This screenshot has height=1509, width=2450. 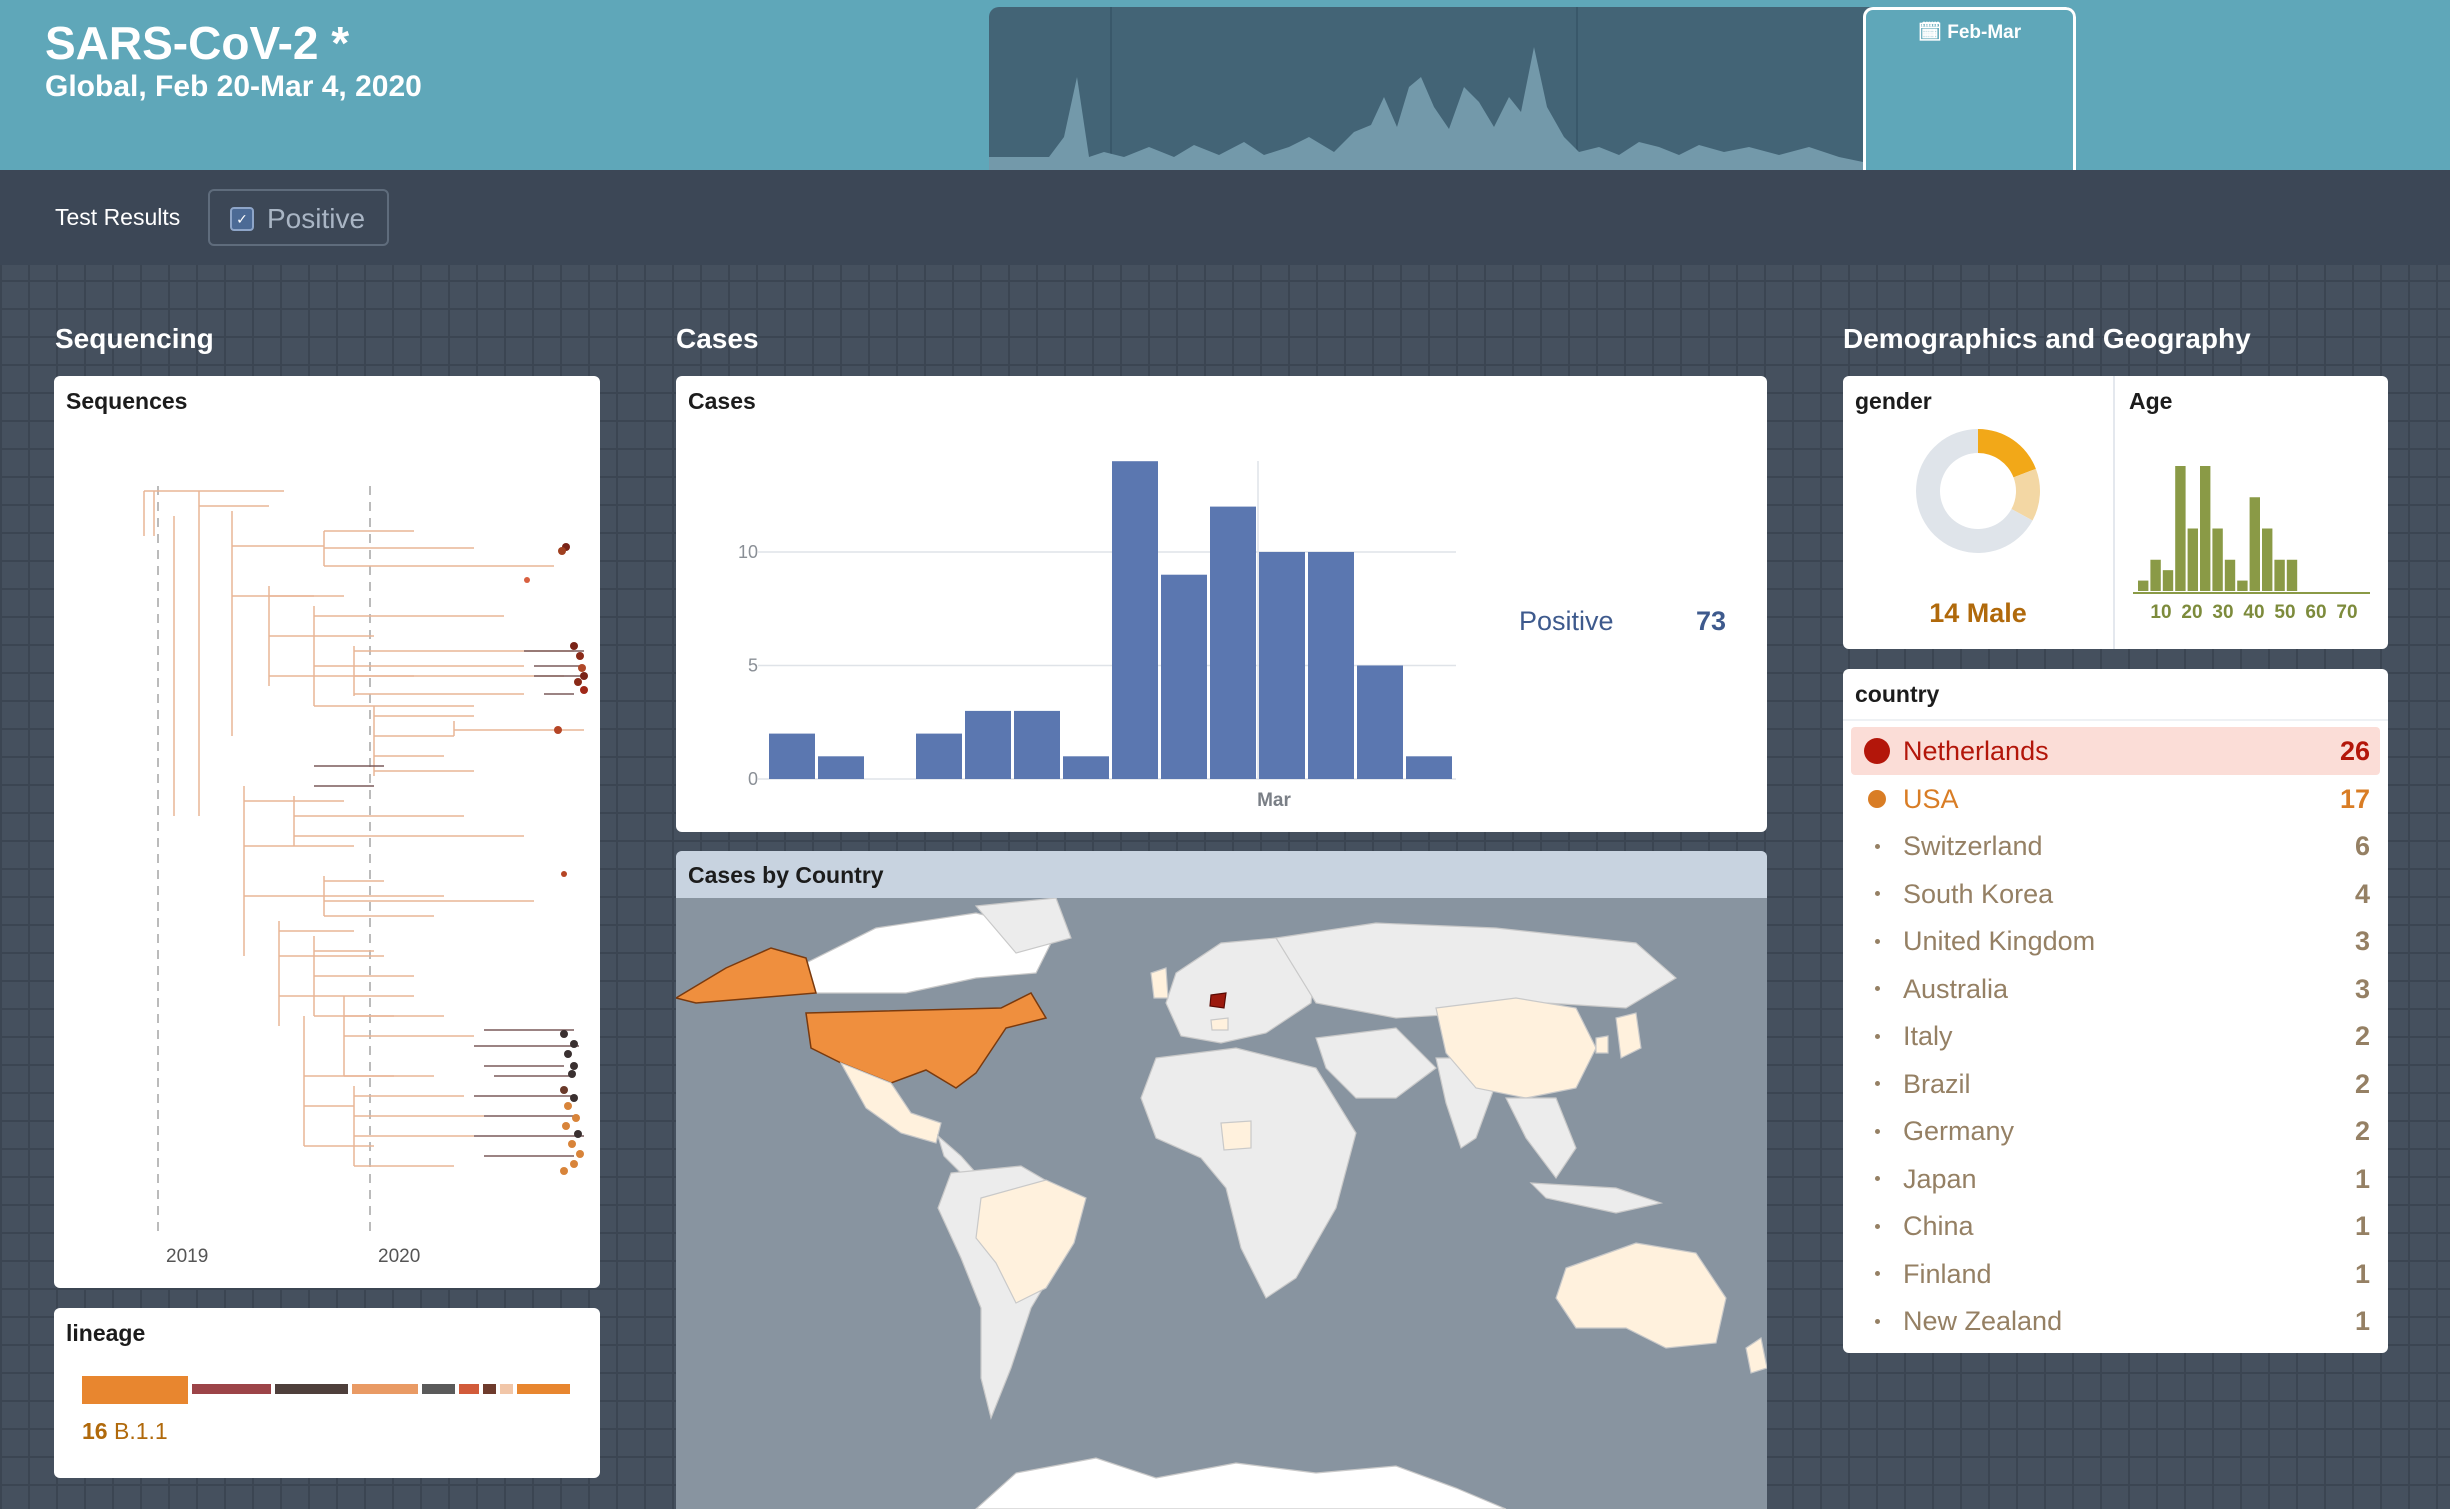 What do you see at coordinates (1999, 941) in the screenshot?
I see `country-name: United Kingdom` at bounding box center [1999, 941].